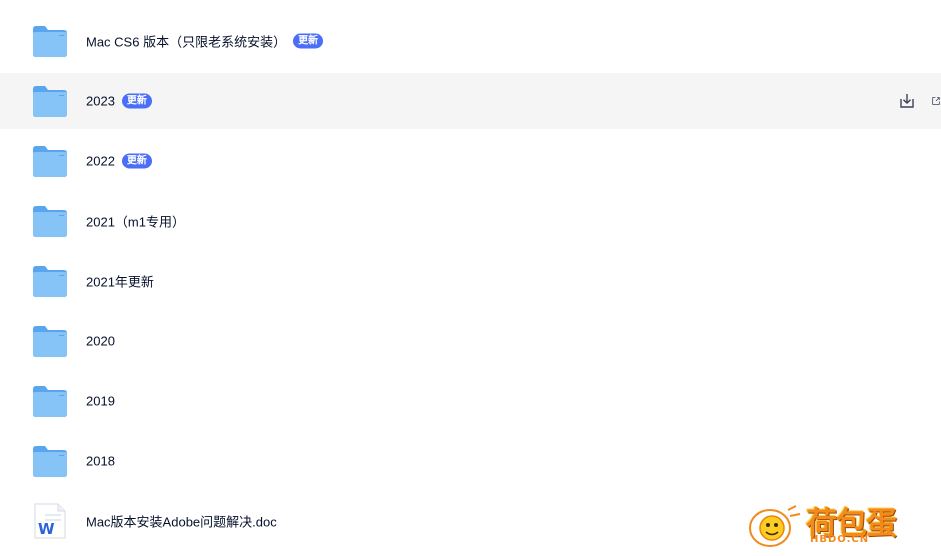  I want to click on row-actions, so click(919, 101).